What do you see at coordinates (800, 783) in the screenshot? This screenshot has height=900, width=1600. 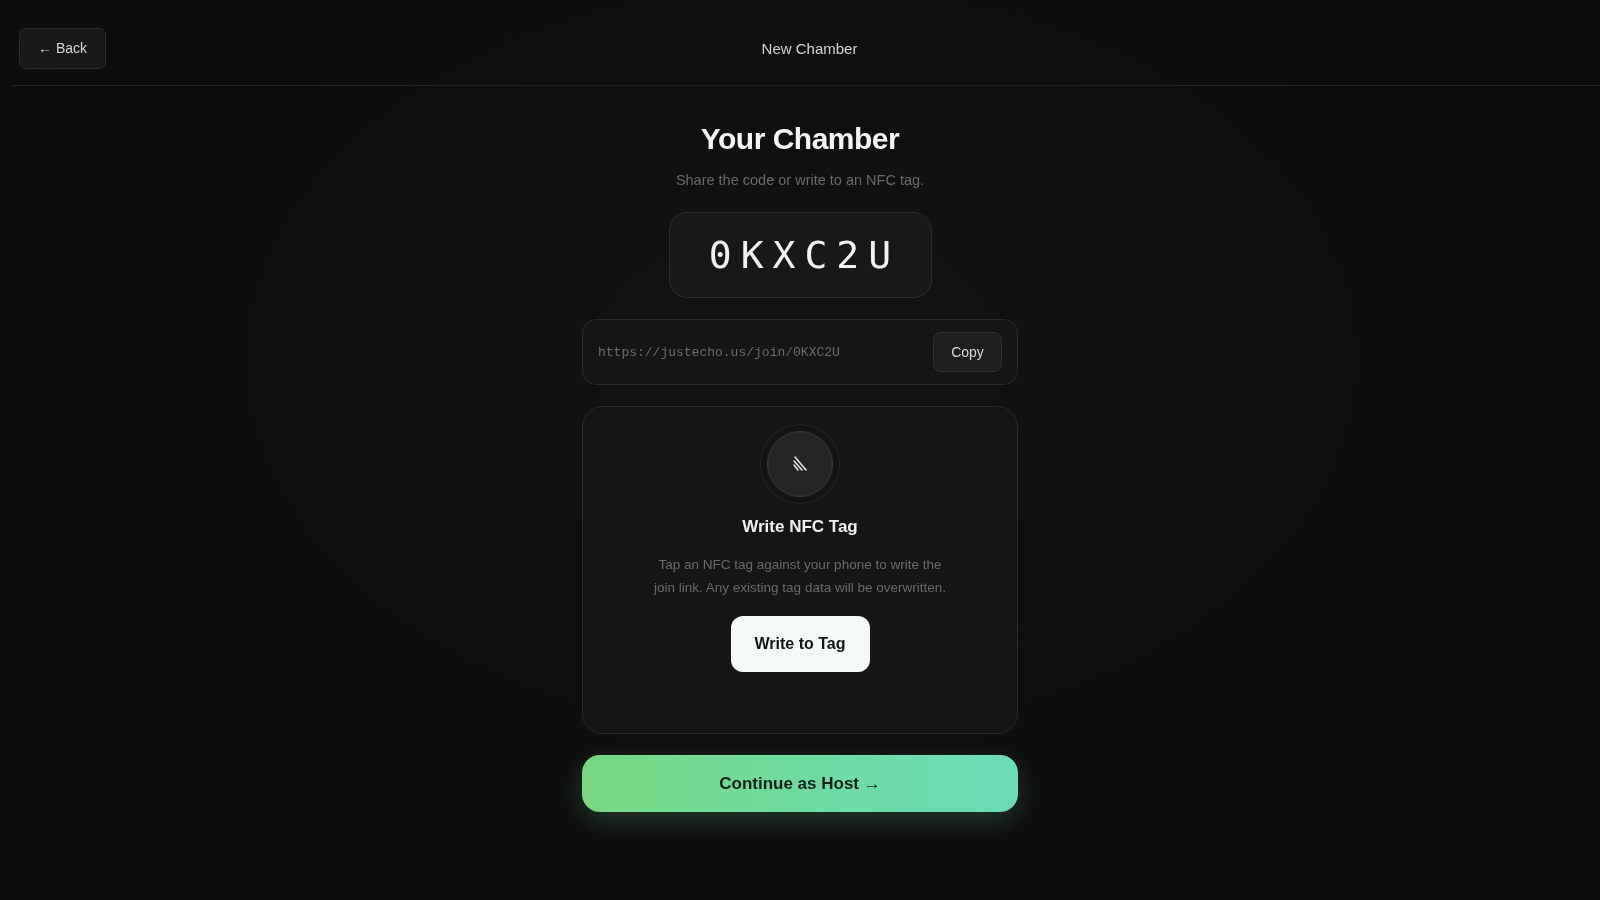 I see `continue-button: Continue as Host →` at bounding box center [800, 783].